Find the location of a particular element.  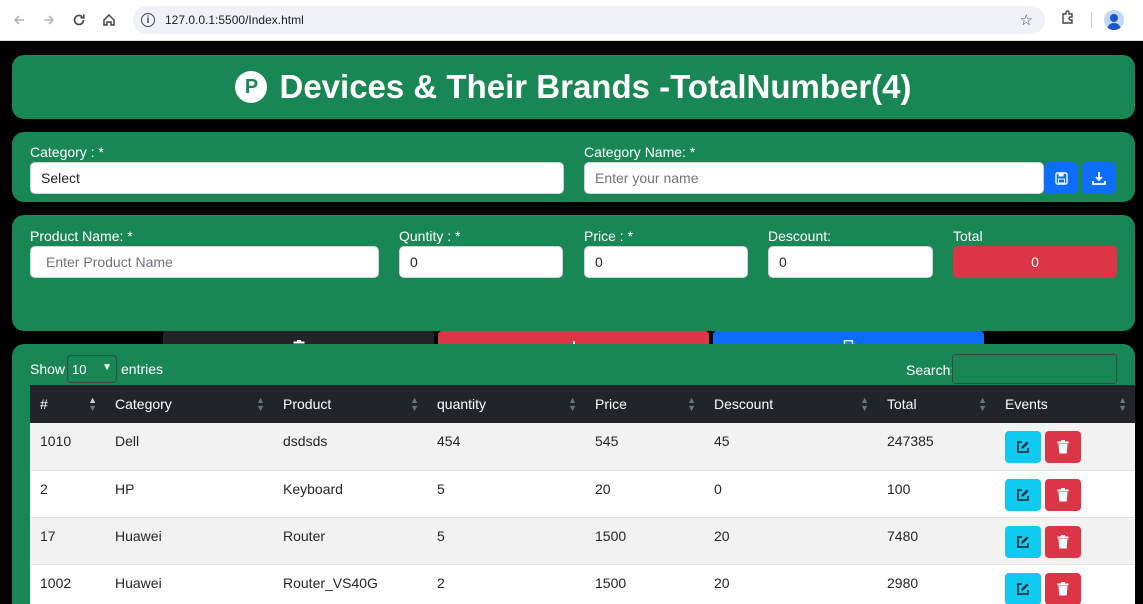

column-header-discount: Descount▲▼ is located at coordinates (790, 404).